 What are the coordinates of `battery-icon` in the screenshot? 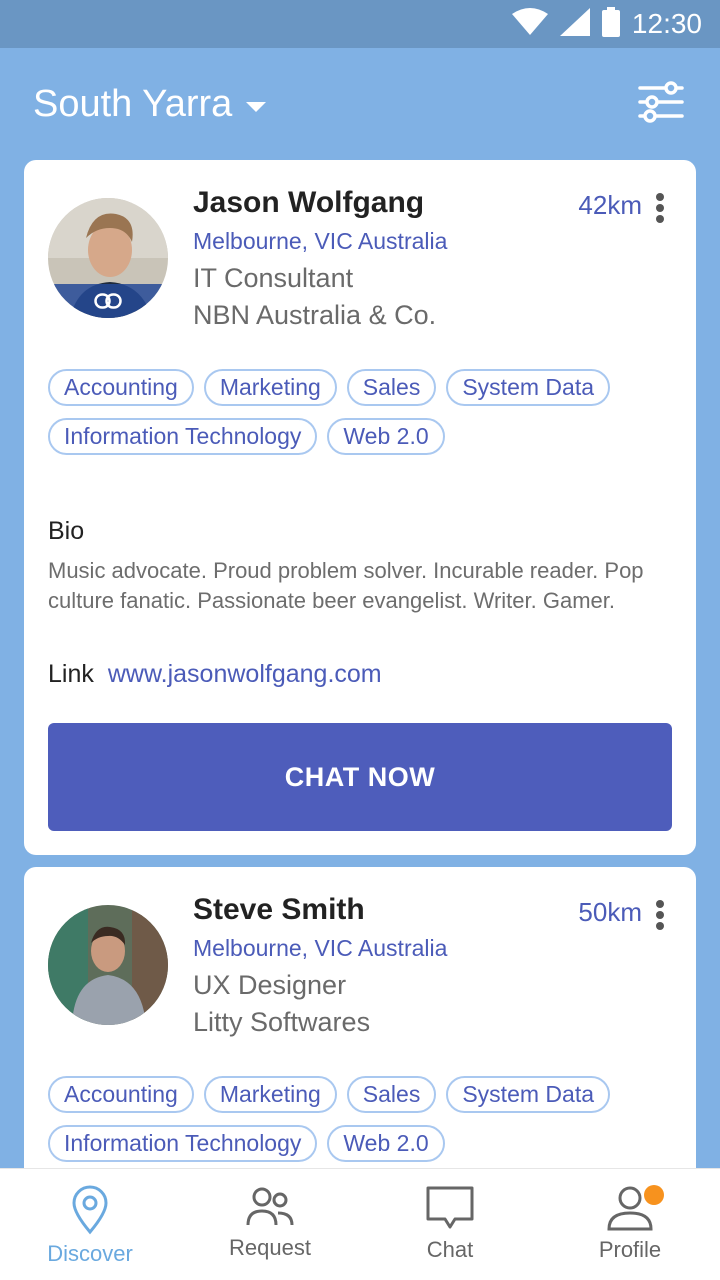 It's located at (610, 24).